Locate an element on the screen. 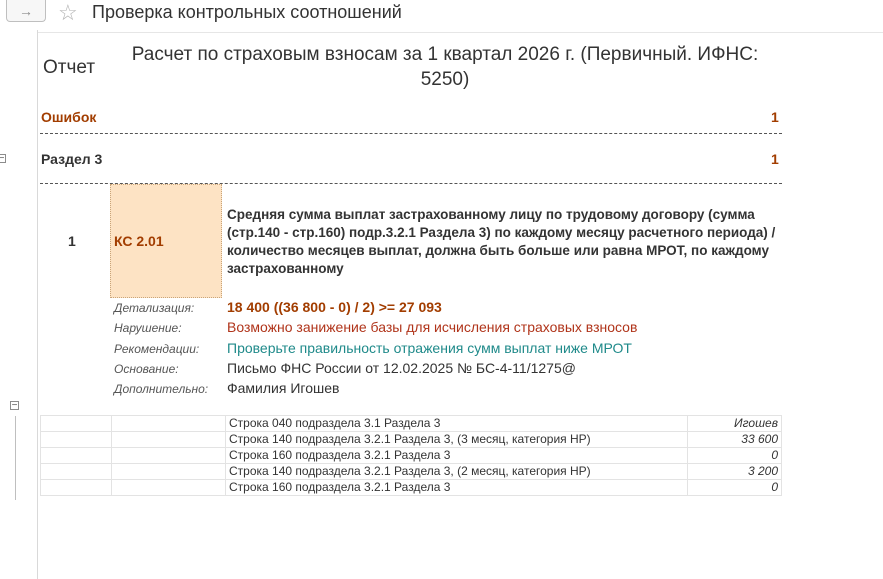 This screenshot has height=579, width=883. errors-count: 1 is located at coordinates (775, 117).